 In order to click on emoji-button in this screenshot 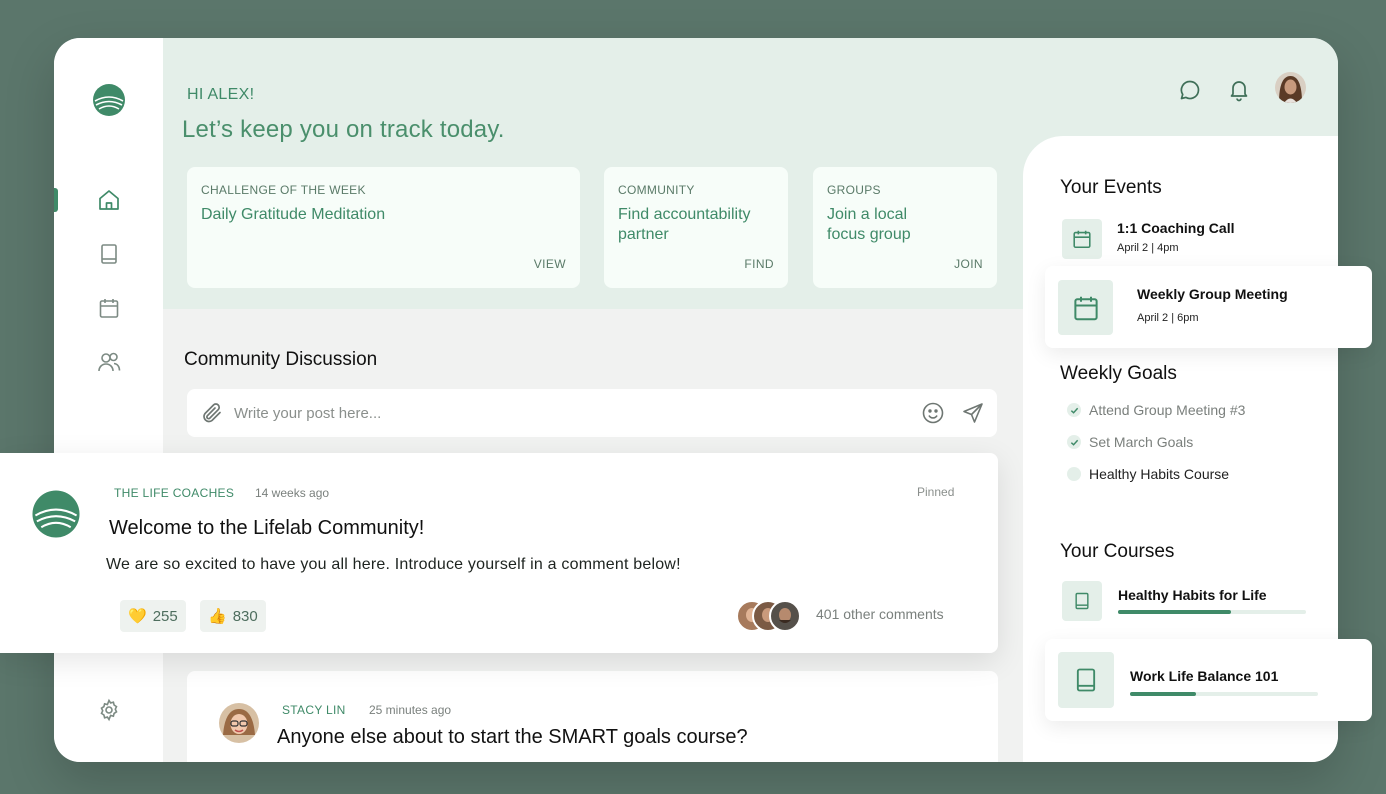, I will do `click(933, 415)`.